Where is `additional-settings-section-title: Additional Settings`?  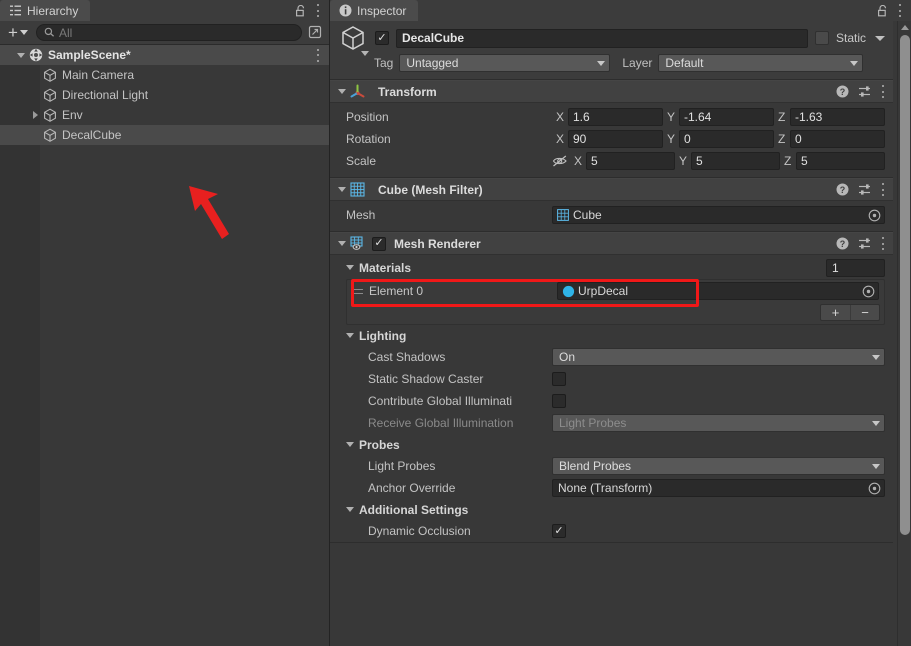
additional-settings-section-title: Additional Settings is located at coordinates (414, 509).